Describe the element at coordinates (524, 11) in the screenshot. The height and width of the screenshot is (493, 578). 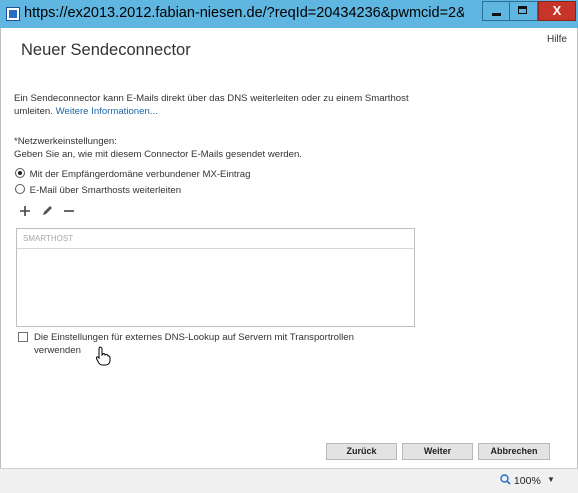
I see `maximize-button` at that location.